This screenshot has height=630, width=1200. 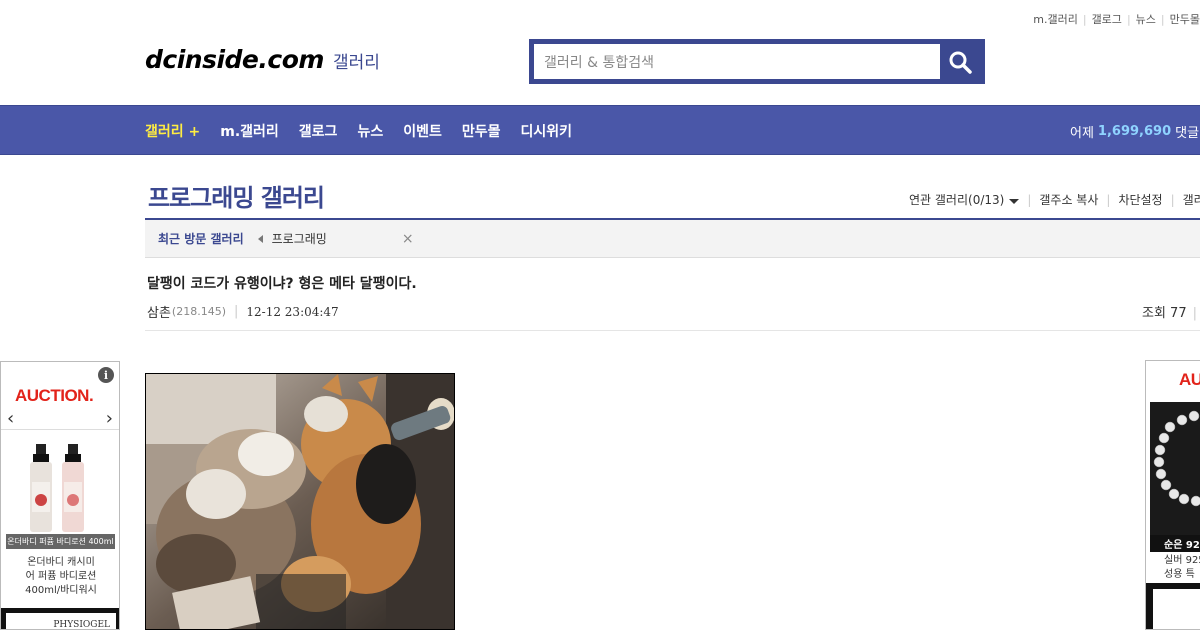 I want to click on ad-desc-line: 온더바디 캐시미, so click(x=61, y=562).